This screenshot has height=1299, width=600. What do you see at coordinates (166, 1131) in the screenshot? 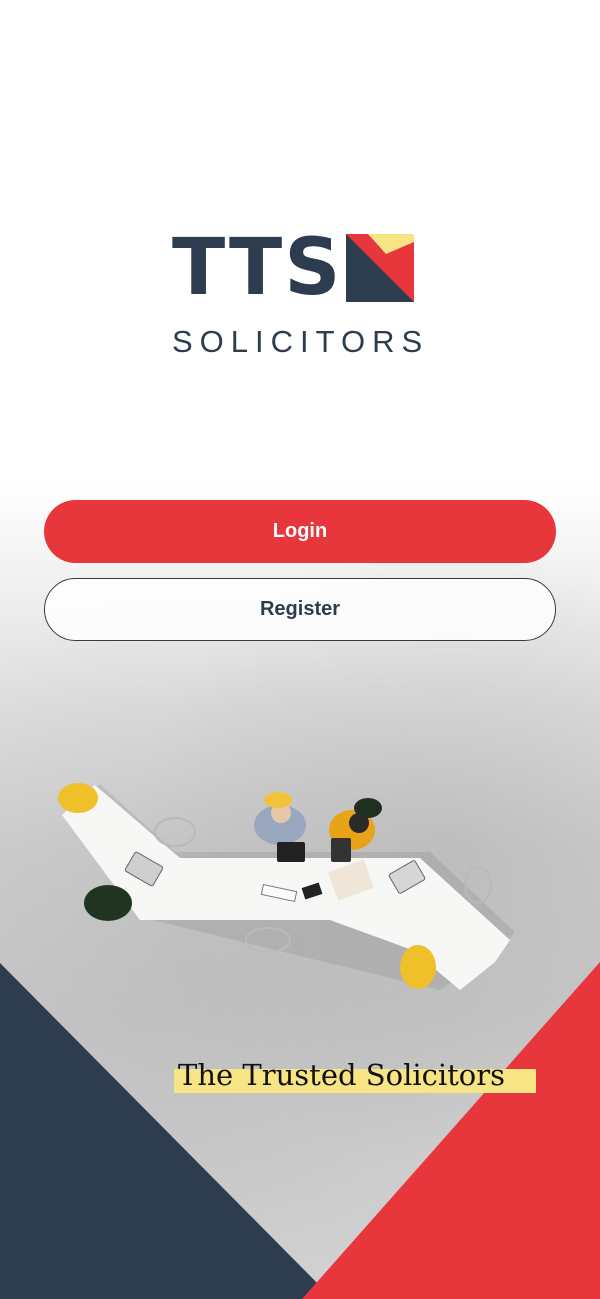
I see `navy-triangle-shape` at bounding box center [166, 1131].